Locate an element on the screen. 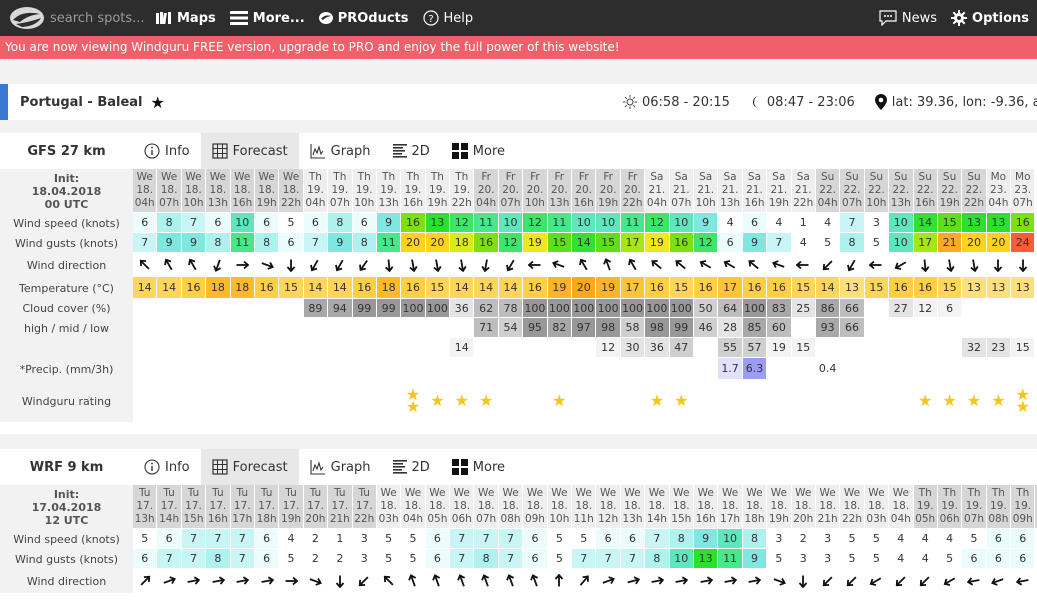 This screenshot has width=1037, height=600. favorite-star-icon: ★ is located at coordinates (158, 102).